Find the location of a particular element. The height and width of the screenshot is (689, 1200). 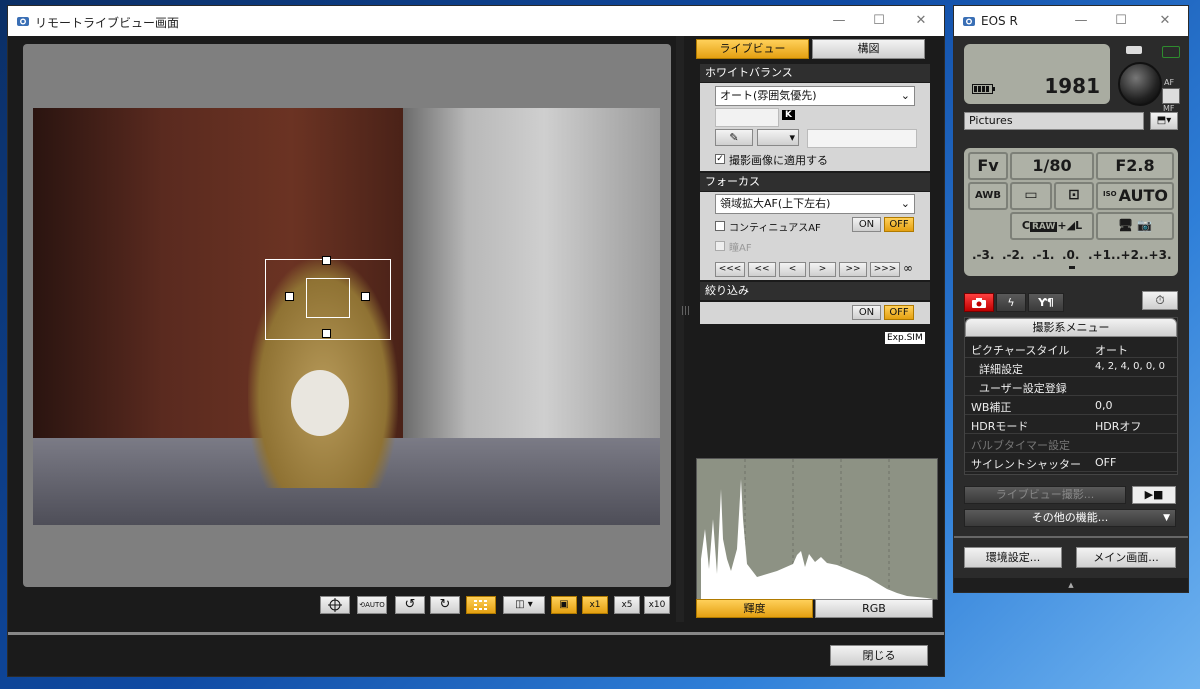

exposure-scale: .-3. .-2. .-1. .0. .+1. .+2. .+3. is located at coordinates (1071, 258).